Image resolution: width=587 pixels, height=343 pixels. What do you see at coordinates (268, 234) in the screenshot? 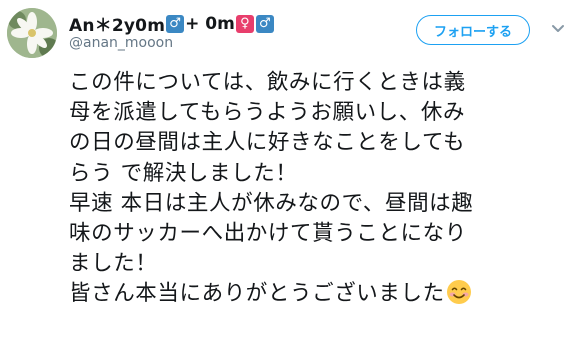
I see `tweet-line: 味のサッカーへ出かけて貰うことになり` at bounding box center [268, 234].